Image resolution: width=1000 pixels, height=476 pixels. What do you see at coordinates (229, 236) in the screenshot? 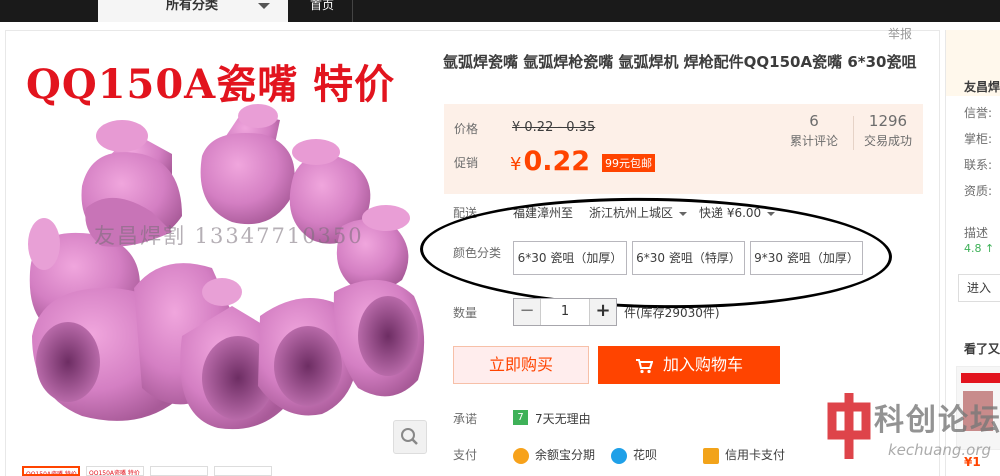
I see `image-watermark: 友昌焊割 13347710350` at bounding box center [229, 236].